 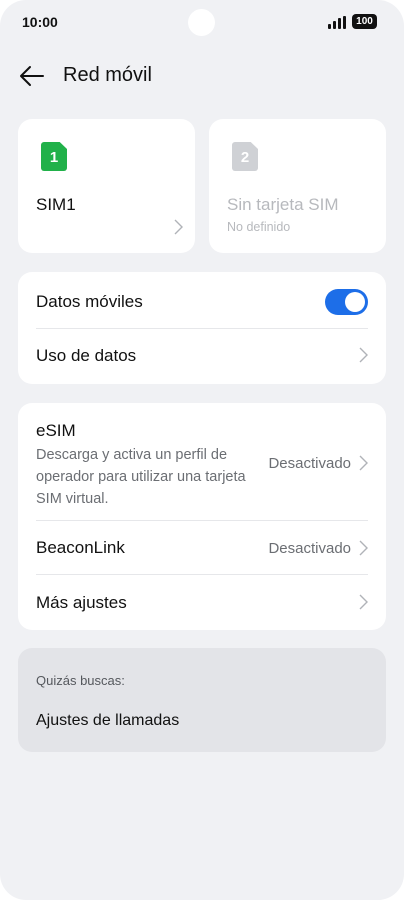 I want to click on sim2-status: No definido, so click(x=259, y=227).